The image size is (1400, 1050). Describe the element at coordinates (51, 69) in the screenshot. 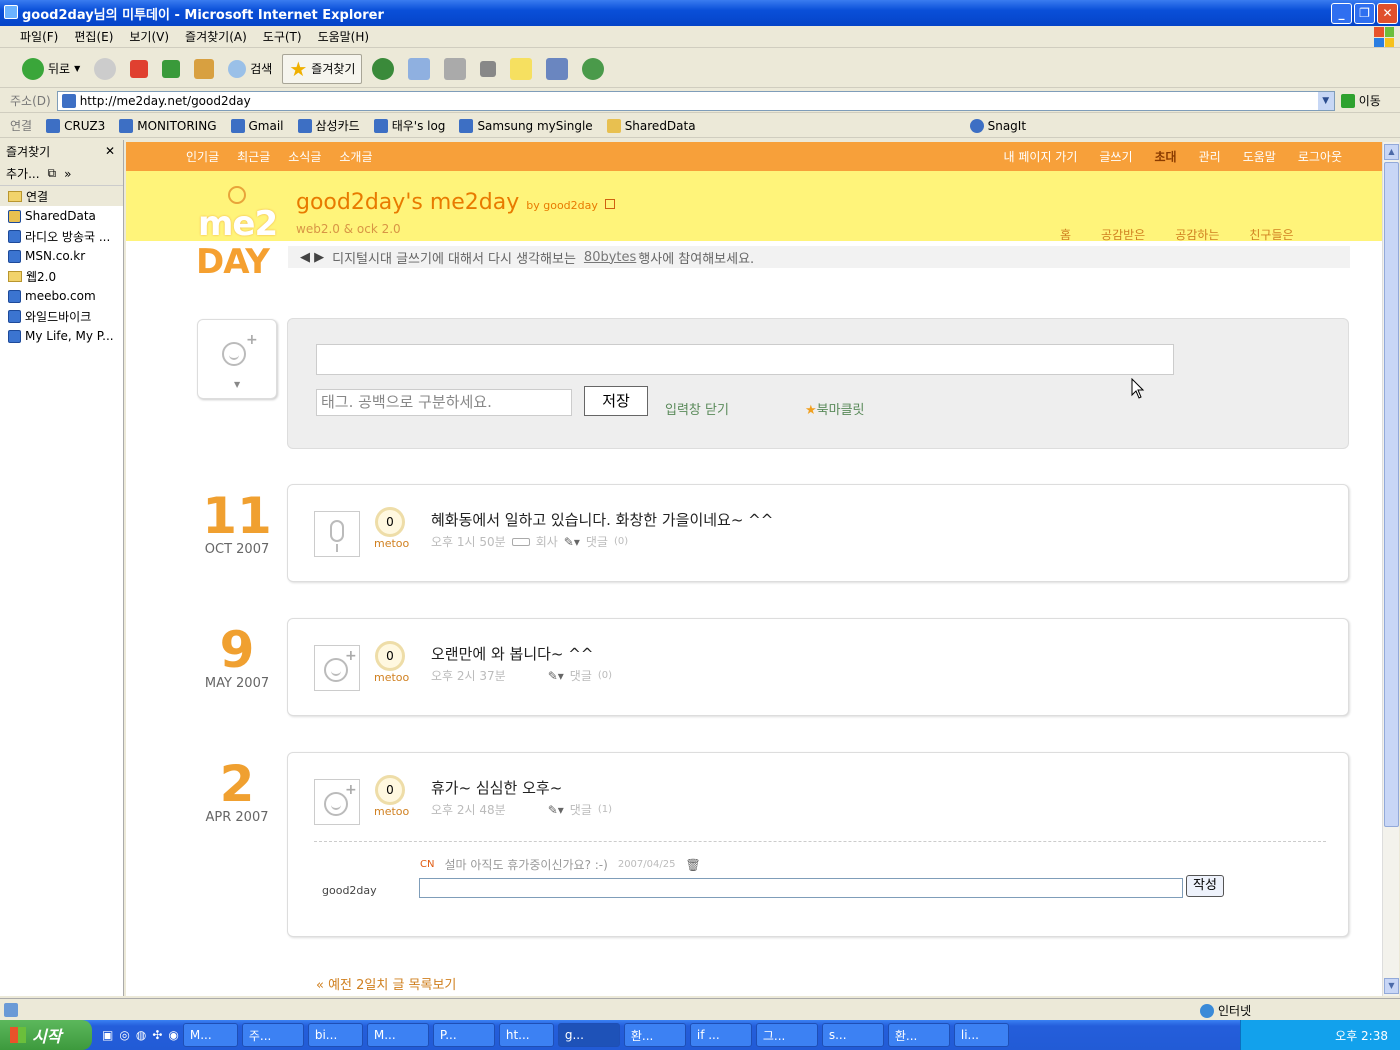

I see `back-button: 뒤로 ▼` at that location.